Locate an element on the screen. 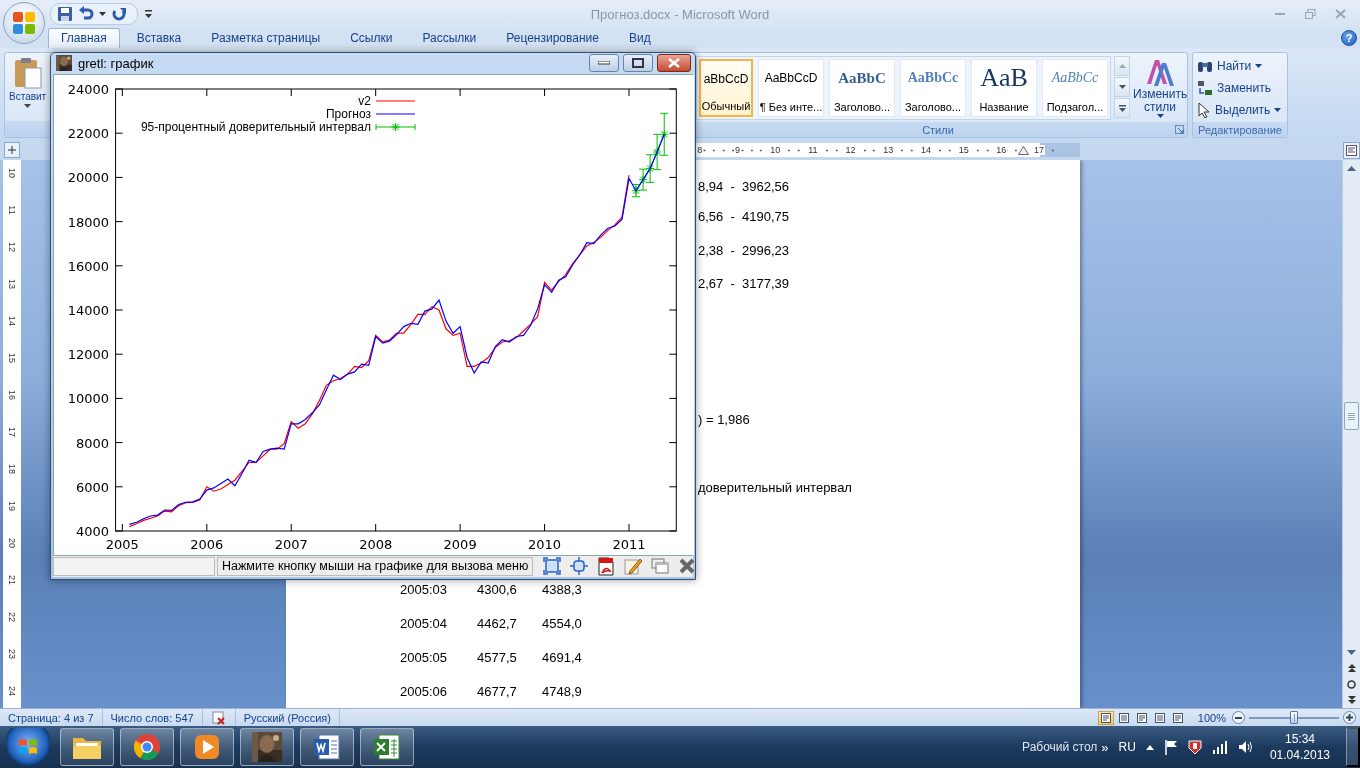  toolbar-label: Рабочий стол is located at coordinates (1060, 747).